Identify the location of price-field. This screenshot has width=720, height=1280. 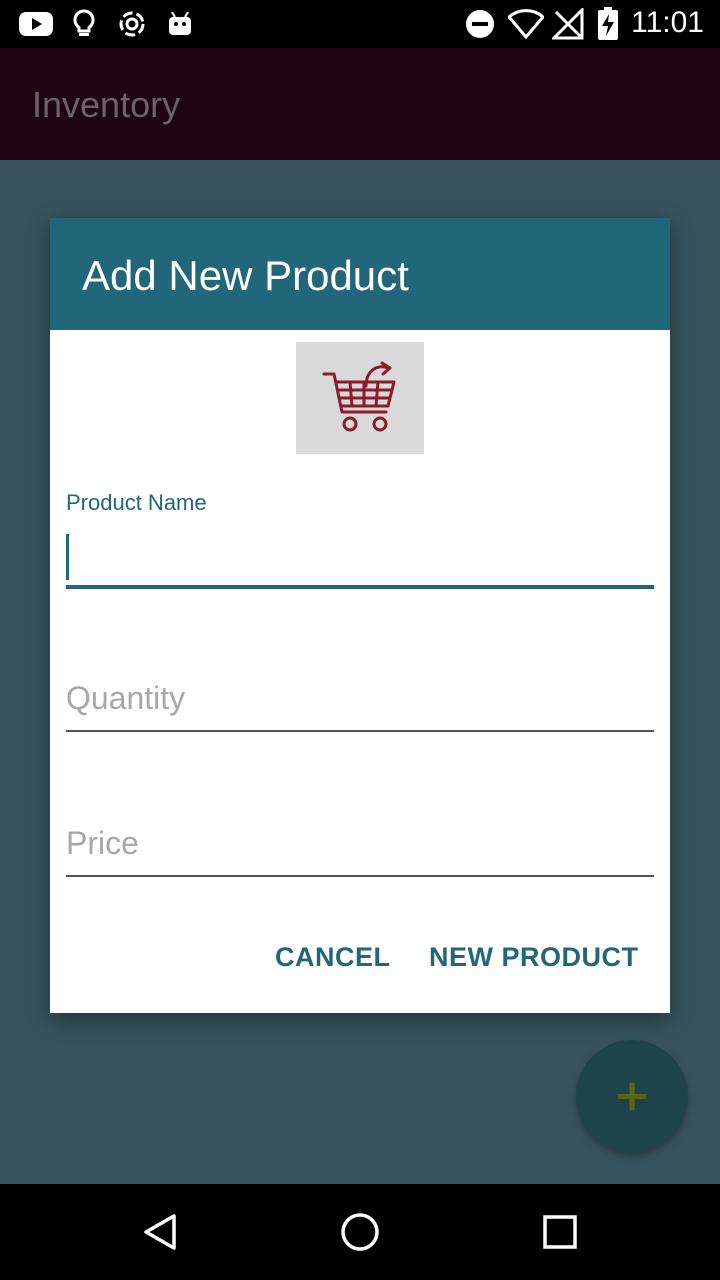
(360, 849).